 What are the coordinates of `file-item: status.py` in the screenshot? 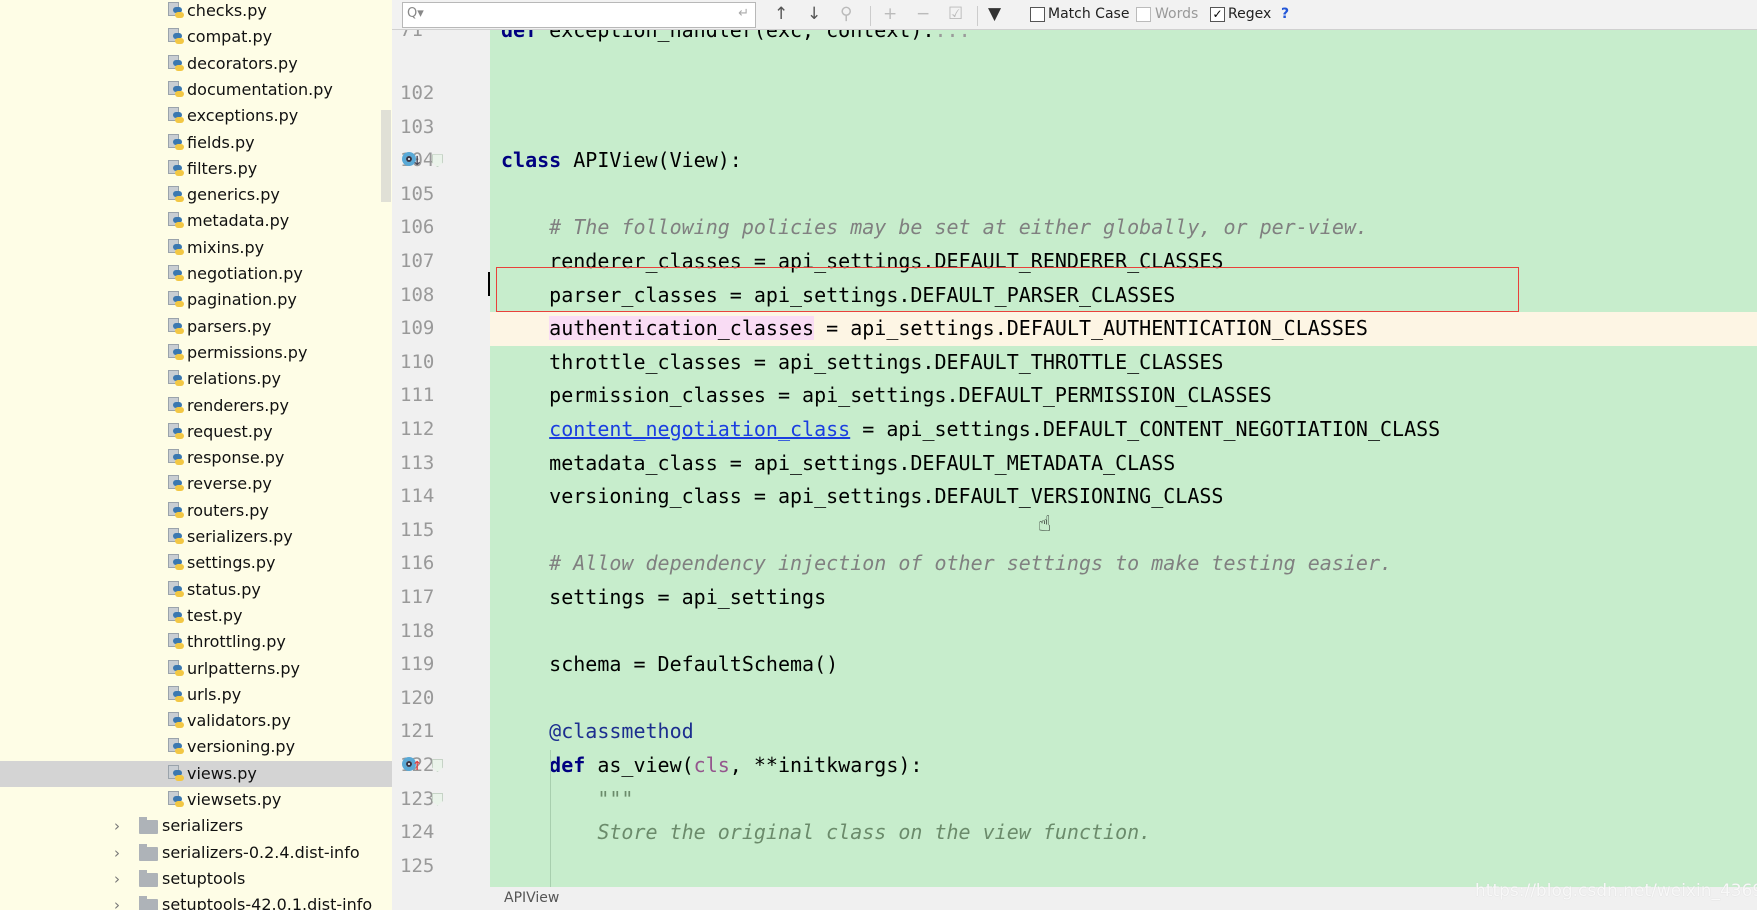 It's located at (196, 590).